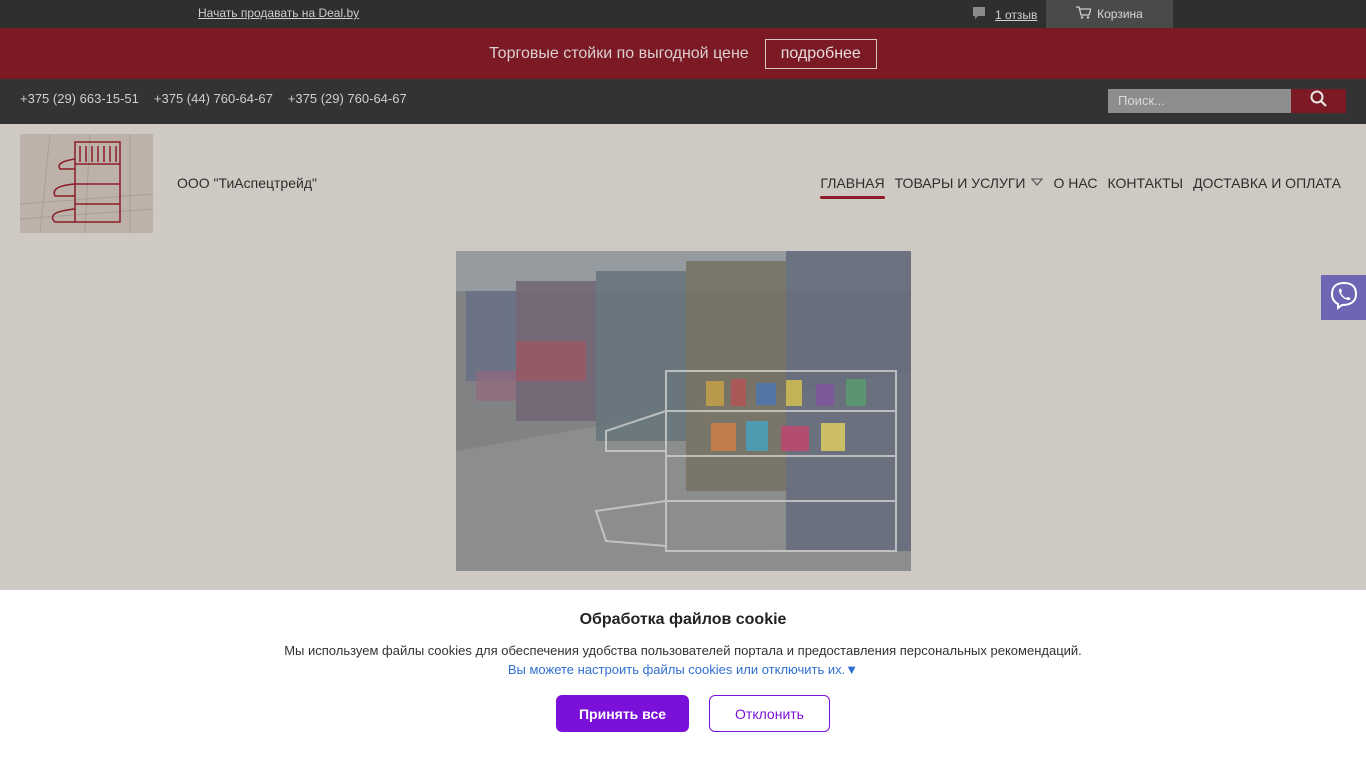 This screenshot has width=1366, height=768. What do you see at coordinates (683, 619) in the screenshot?
I see `cookie-title: Обработка файлов cookie` at bounding box center [683, 619].